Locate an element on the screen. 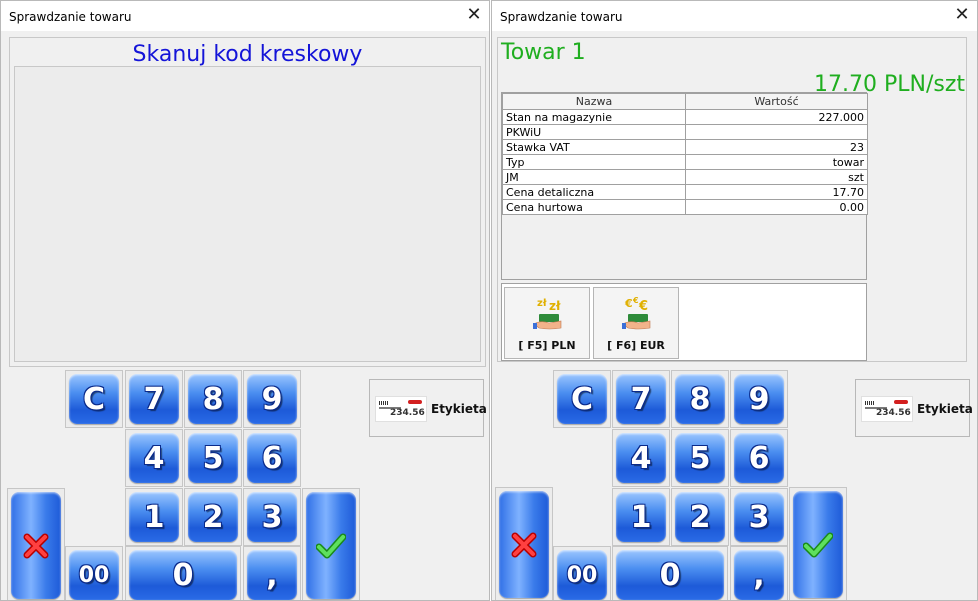 The height and width of the screenshot is (601, 978). scan-prompt: Skanuj kod kreskowy is located at coordinates (247, 54).